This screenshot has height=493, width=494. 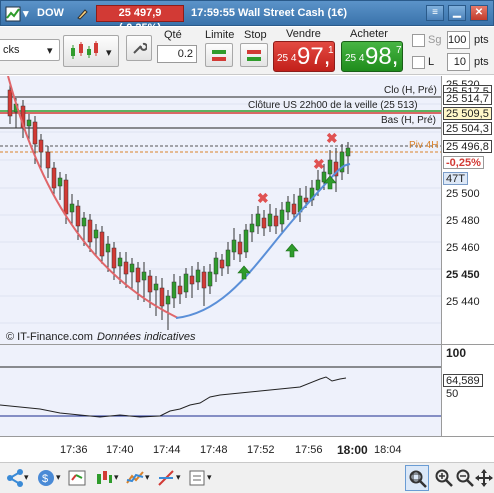 What do you see at coordinates (166, 478) in the screenshot?
I see `drawing-icon` at bounding box center [166, 478].